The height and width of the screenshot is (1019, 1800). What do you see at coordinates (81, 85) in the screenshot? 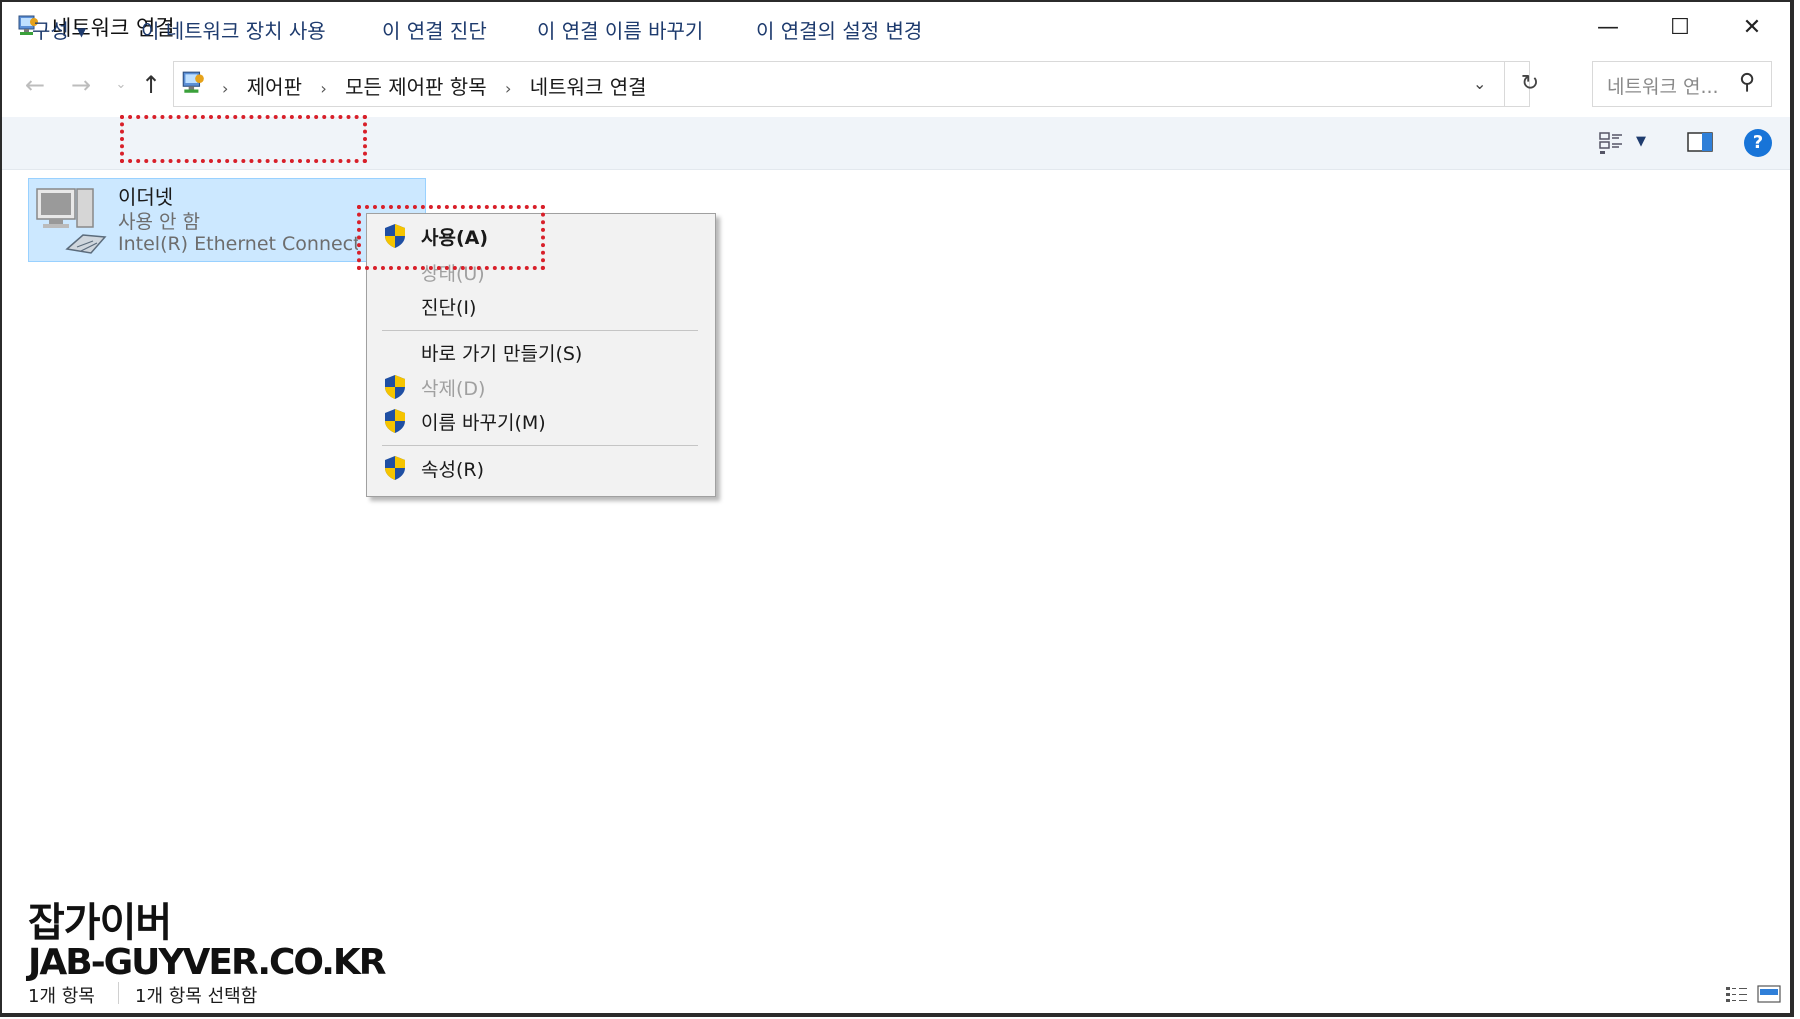
I see `forward-arrow-icon: →` at bounding box center [81, 85].